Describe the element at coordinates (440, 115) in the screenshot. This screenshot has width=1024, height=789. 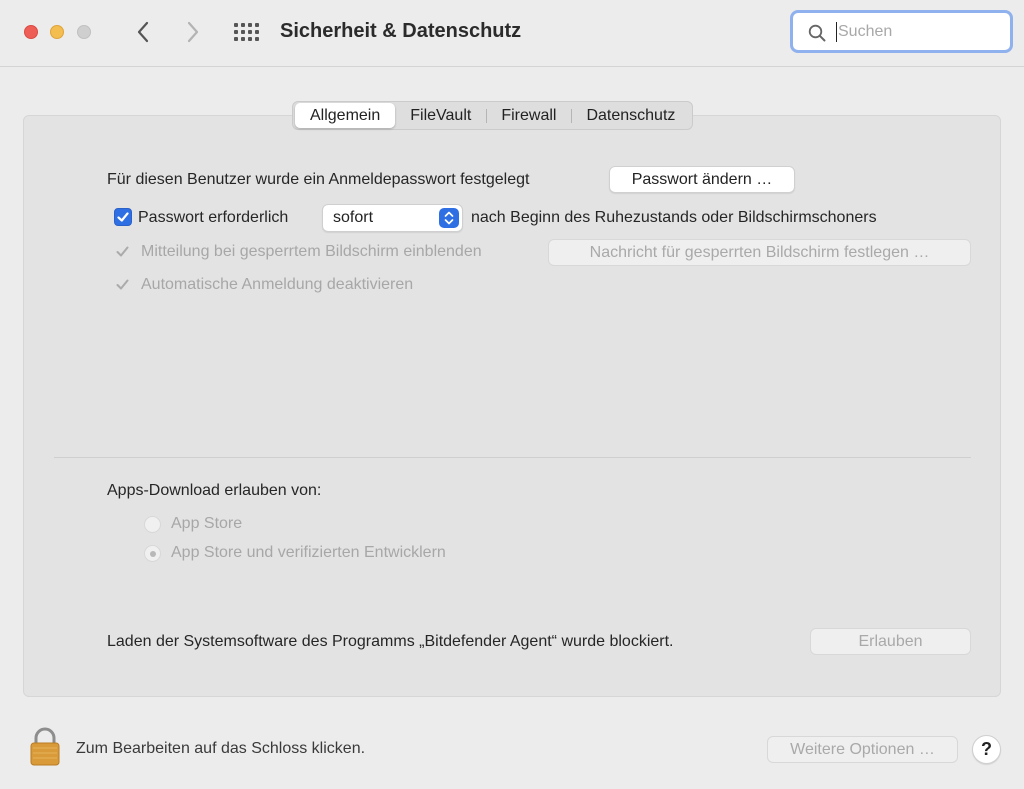
I see `tab-filevault: FileVault` at that location.